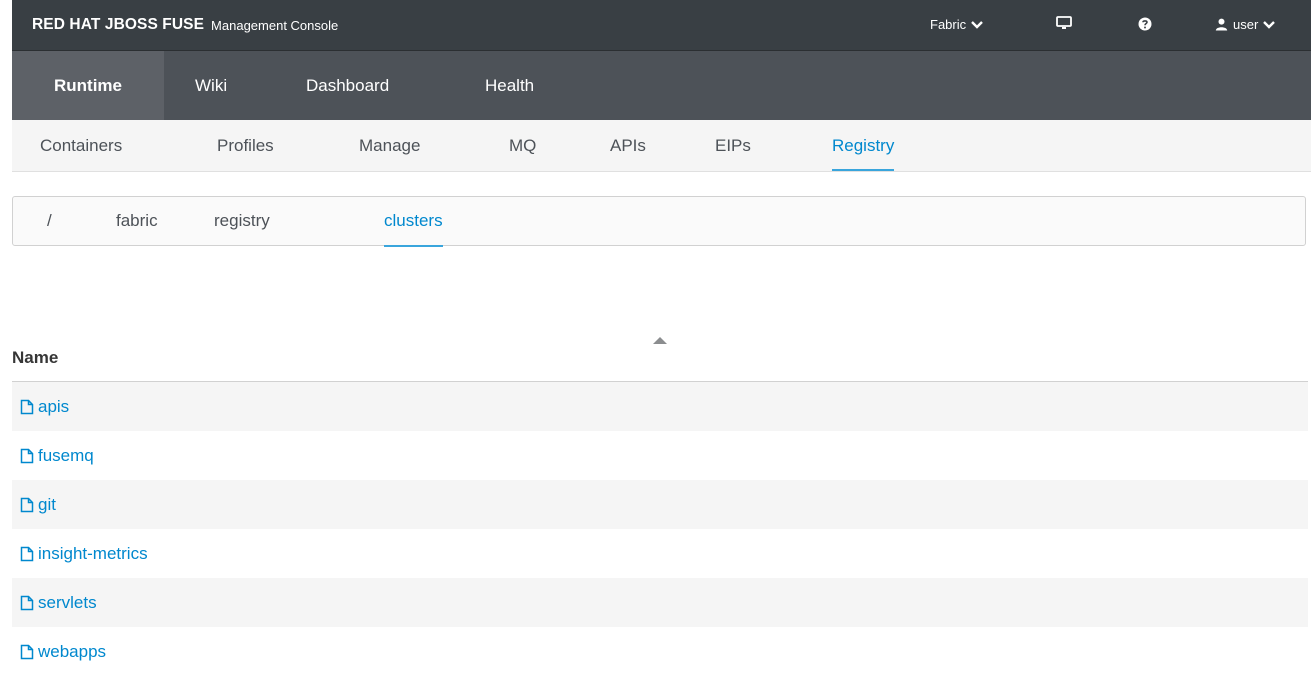 The height and width of the screenshot is (676, 1311). What do you see at coordinates (54, 406) in the screenshot?
I see `row-label: apis` at bounding box center [54, 406].